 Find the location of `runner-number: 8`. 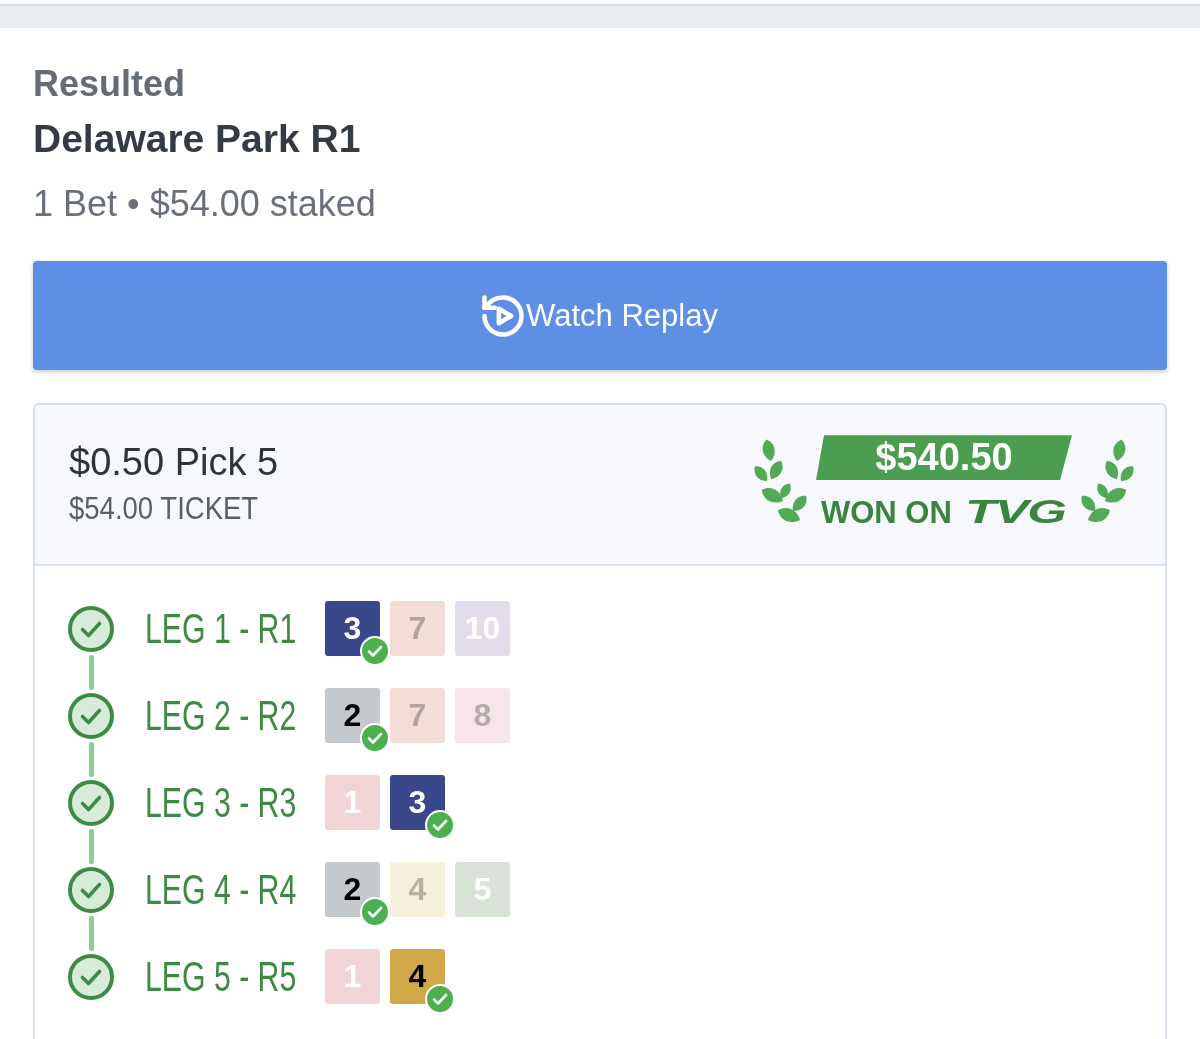

runner-number: 8 is located at coordinates (482, 716).